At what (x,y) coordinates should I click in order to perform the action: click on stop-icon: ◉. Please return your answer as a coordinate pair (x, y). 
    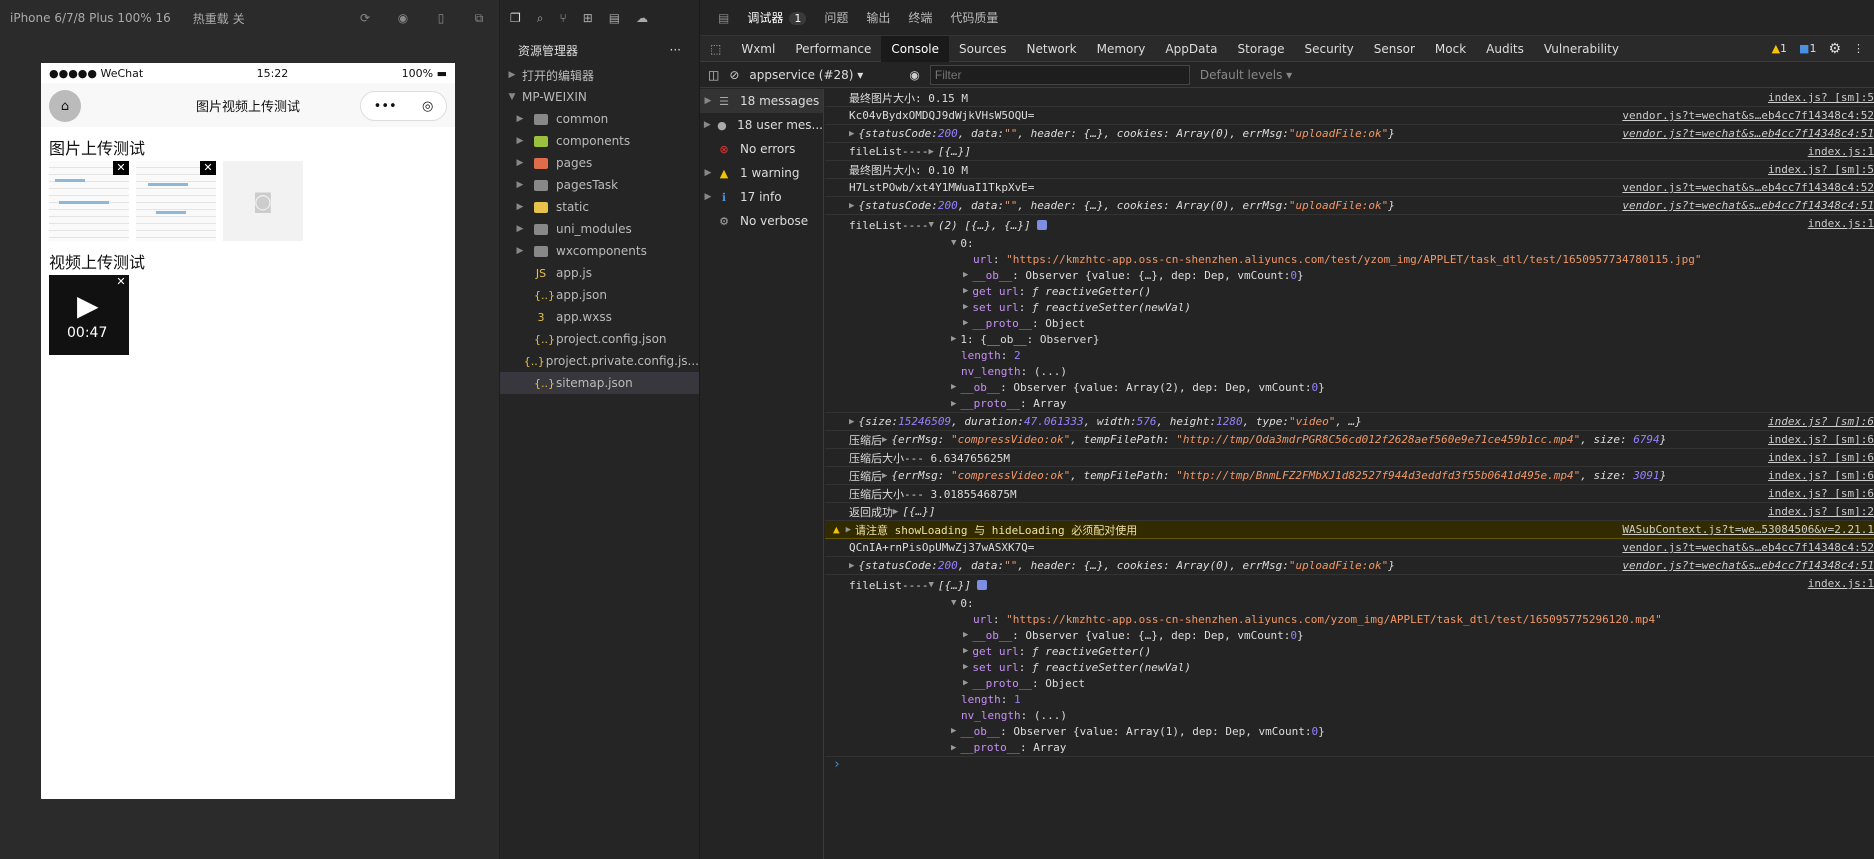
    Looking at the image, I should click on (403, 18).